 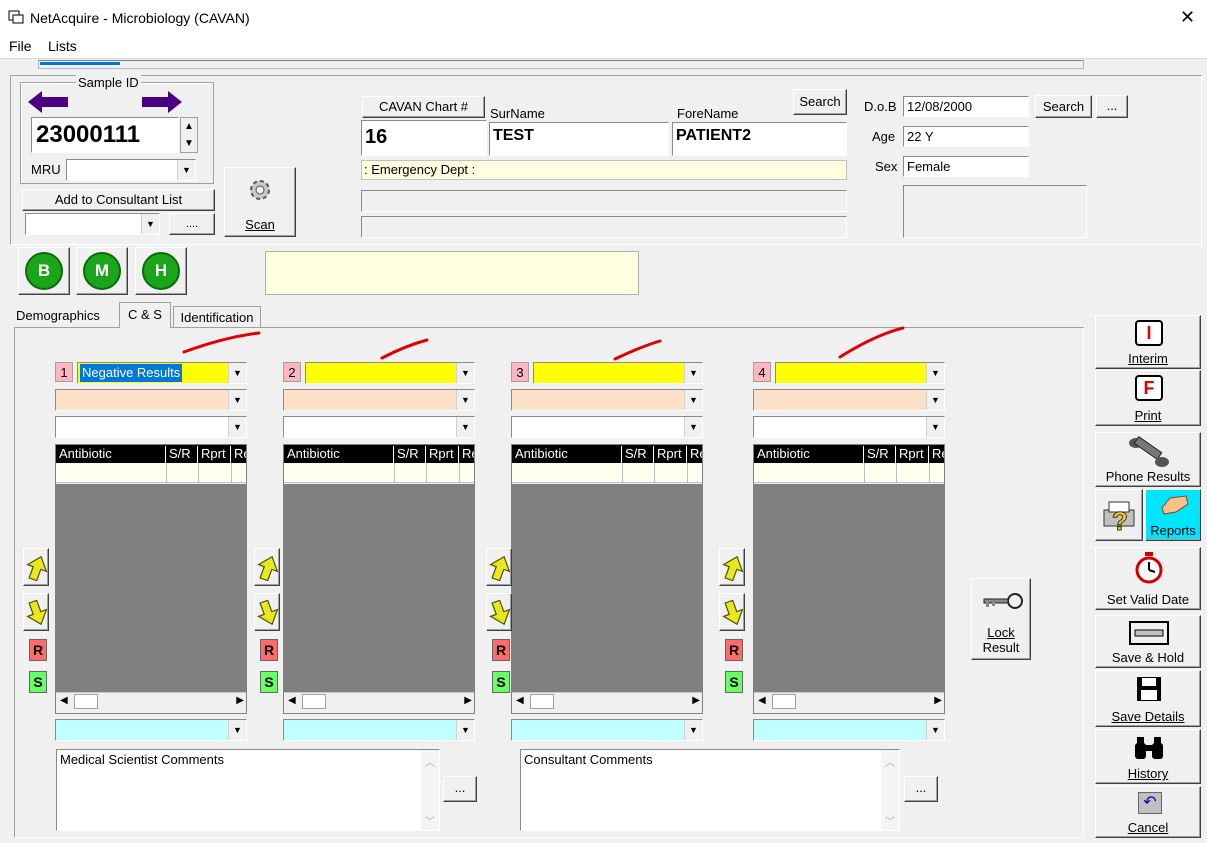 What do you see at coordinates (62, 46) in the screenshot?
I see `menu-lists: Lists` at bounding box center [62, 46].